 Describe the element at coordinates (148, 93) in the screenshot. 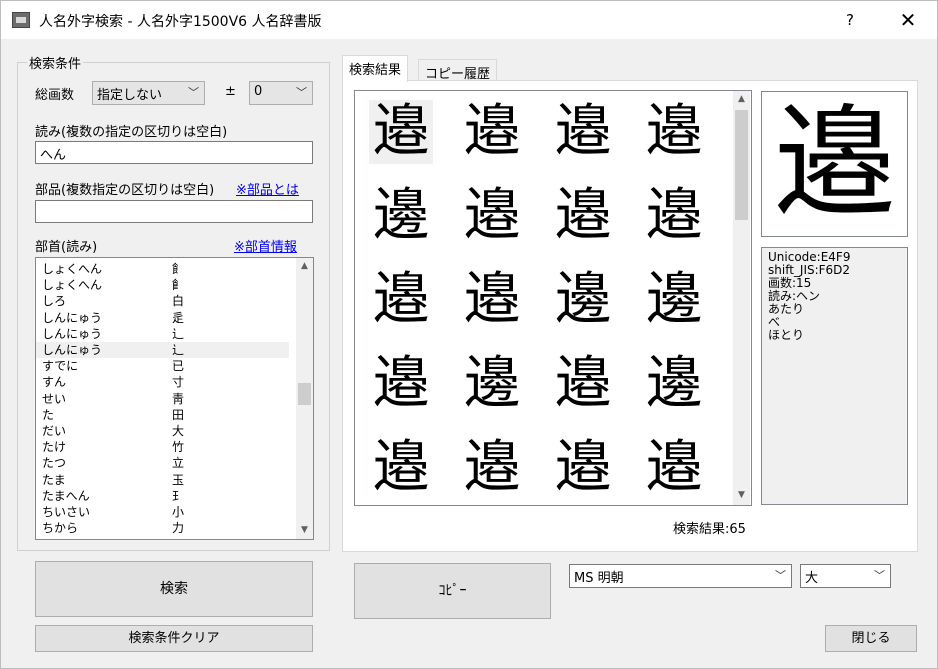

I see `total-strokes-select: 指定しない ﹀` at that location.